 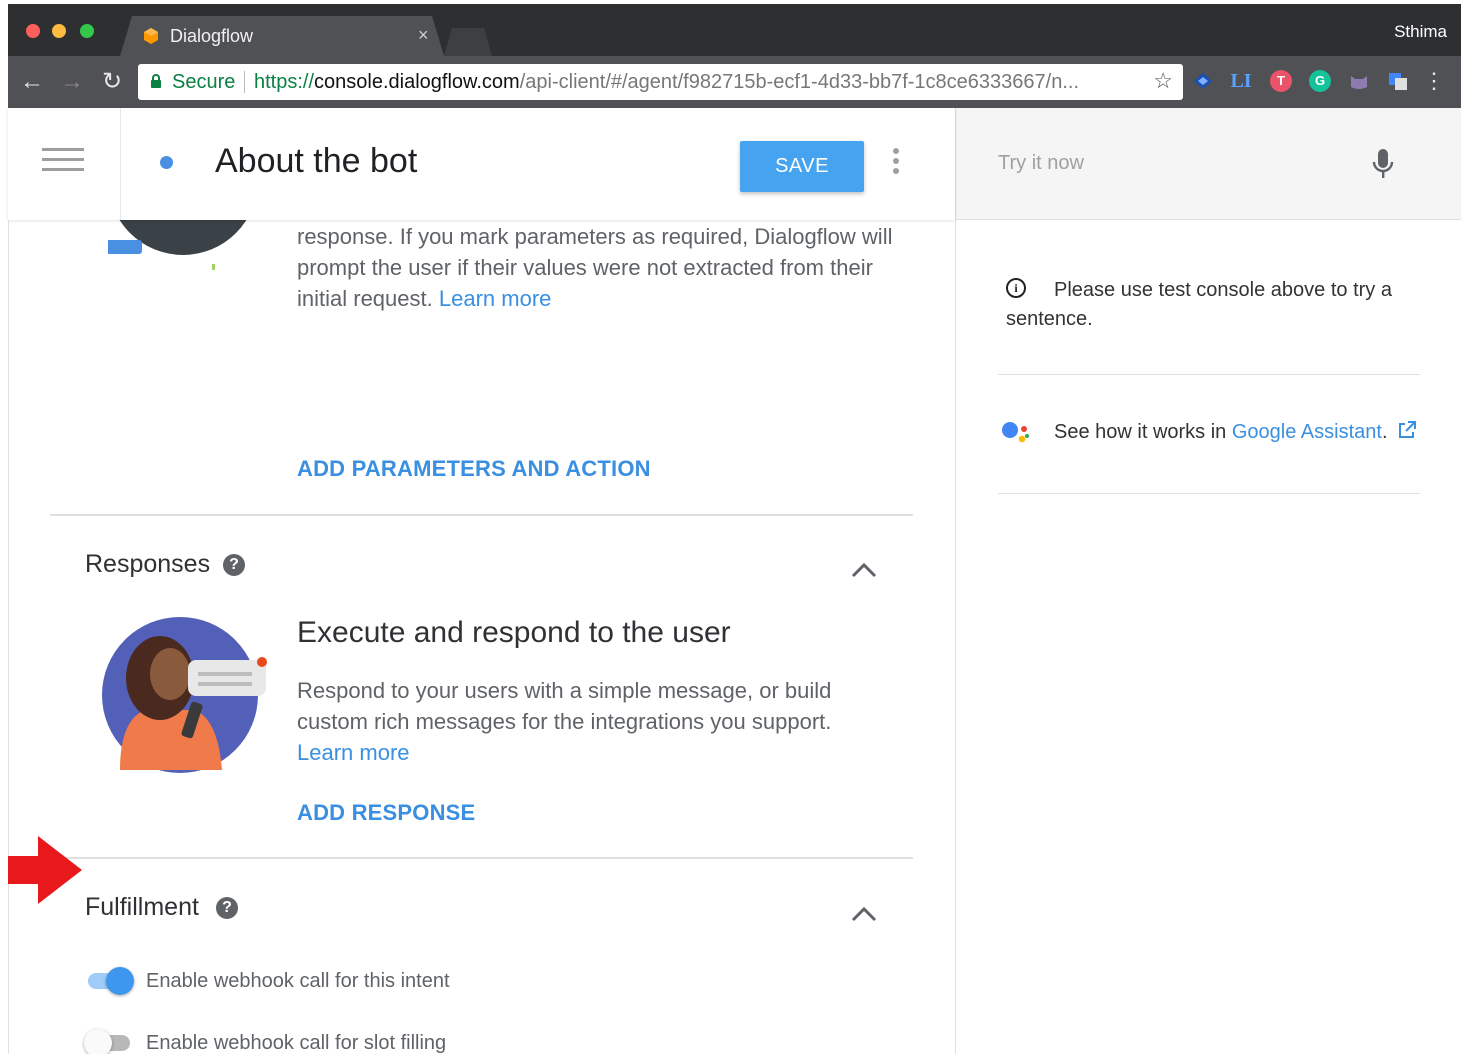 I want to click on annotation-arrow-icon, so click(x=45, y=870).